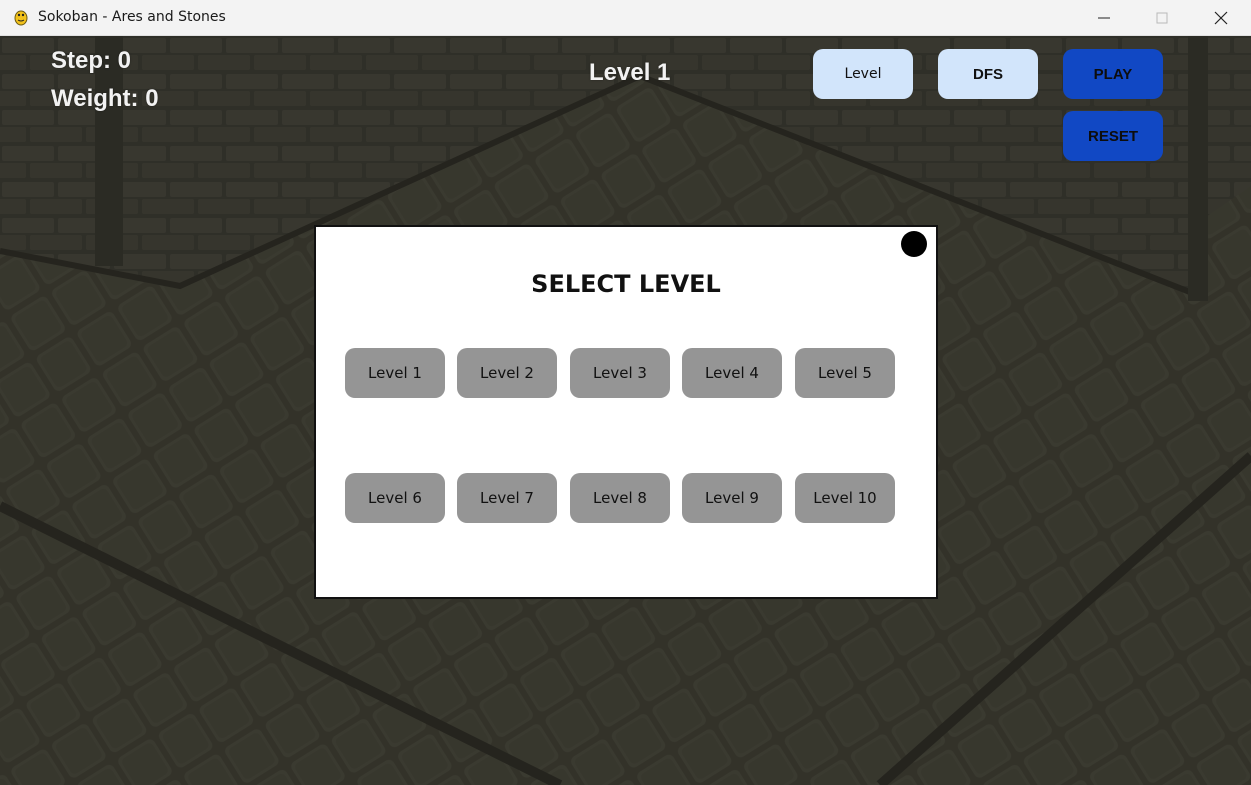 This screenshot has width=1251, height=785. Describe the element at coordinates (395, 498) in the screenshot. I see `level-button-6: Level 6` at that location.